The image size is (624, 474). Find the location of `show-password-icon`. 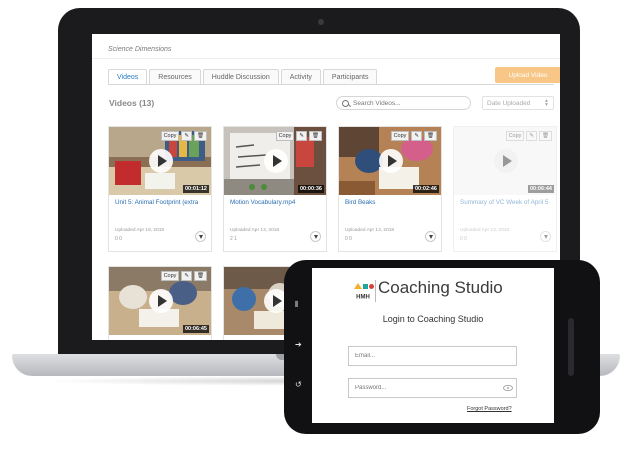

show-password-icon is located at coordinates (508, 388).